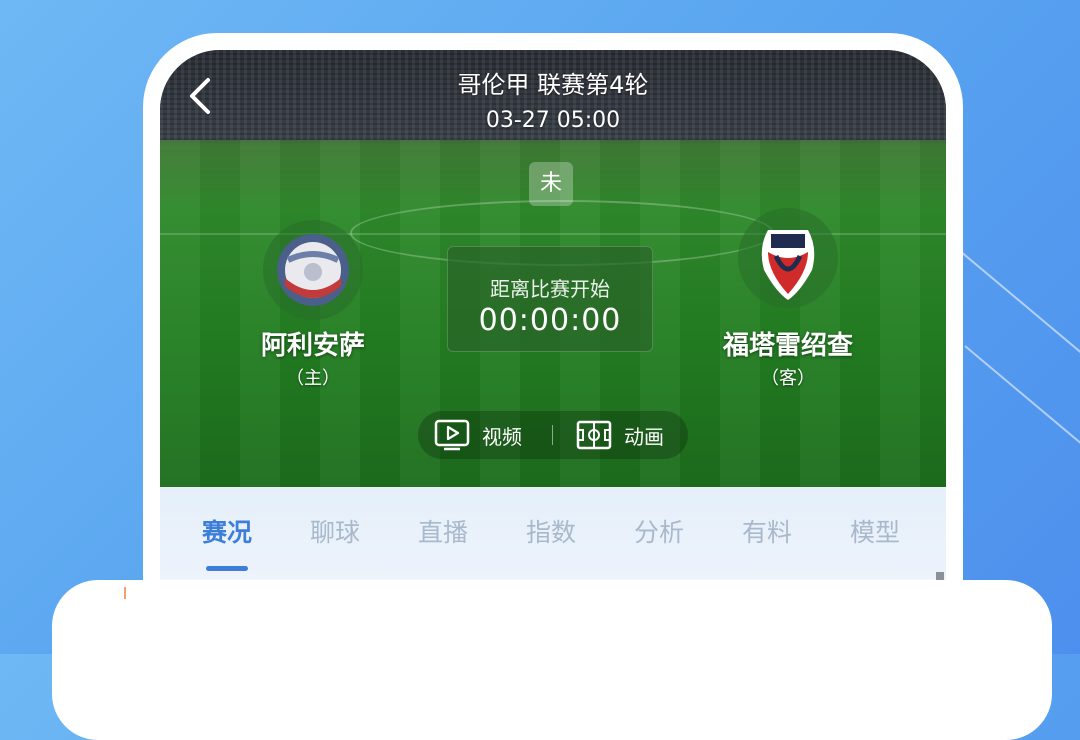 The height and width of the screenshot is (740, 1080). What do you see at coordinates (502, 436) in the screenshot?
I see `video-button-label: 视频` at bounding box center [502, 436].